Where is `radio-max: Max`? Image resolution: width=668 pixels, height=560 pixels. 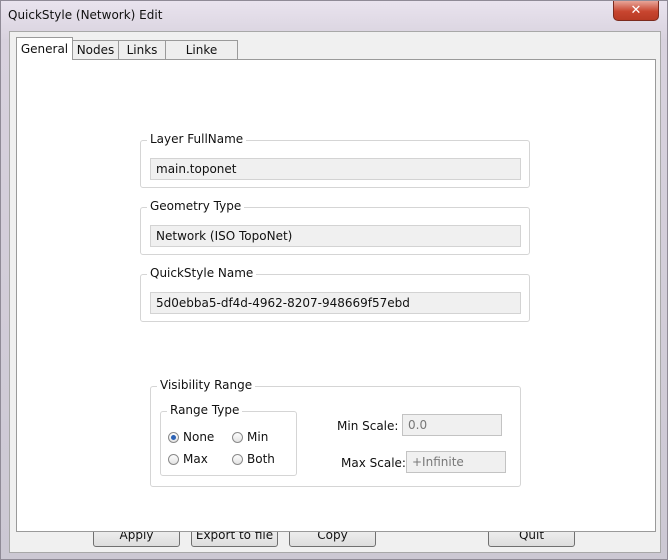 radio-max: Max is located at coordinates (188, 459).